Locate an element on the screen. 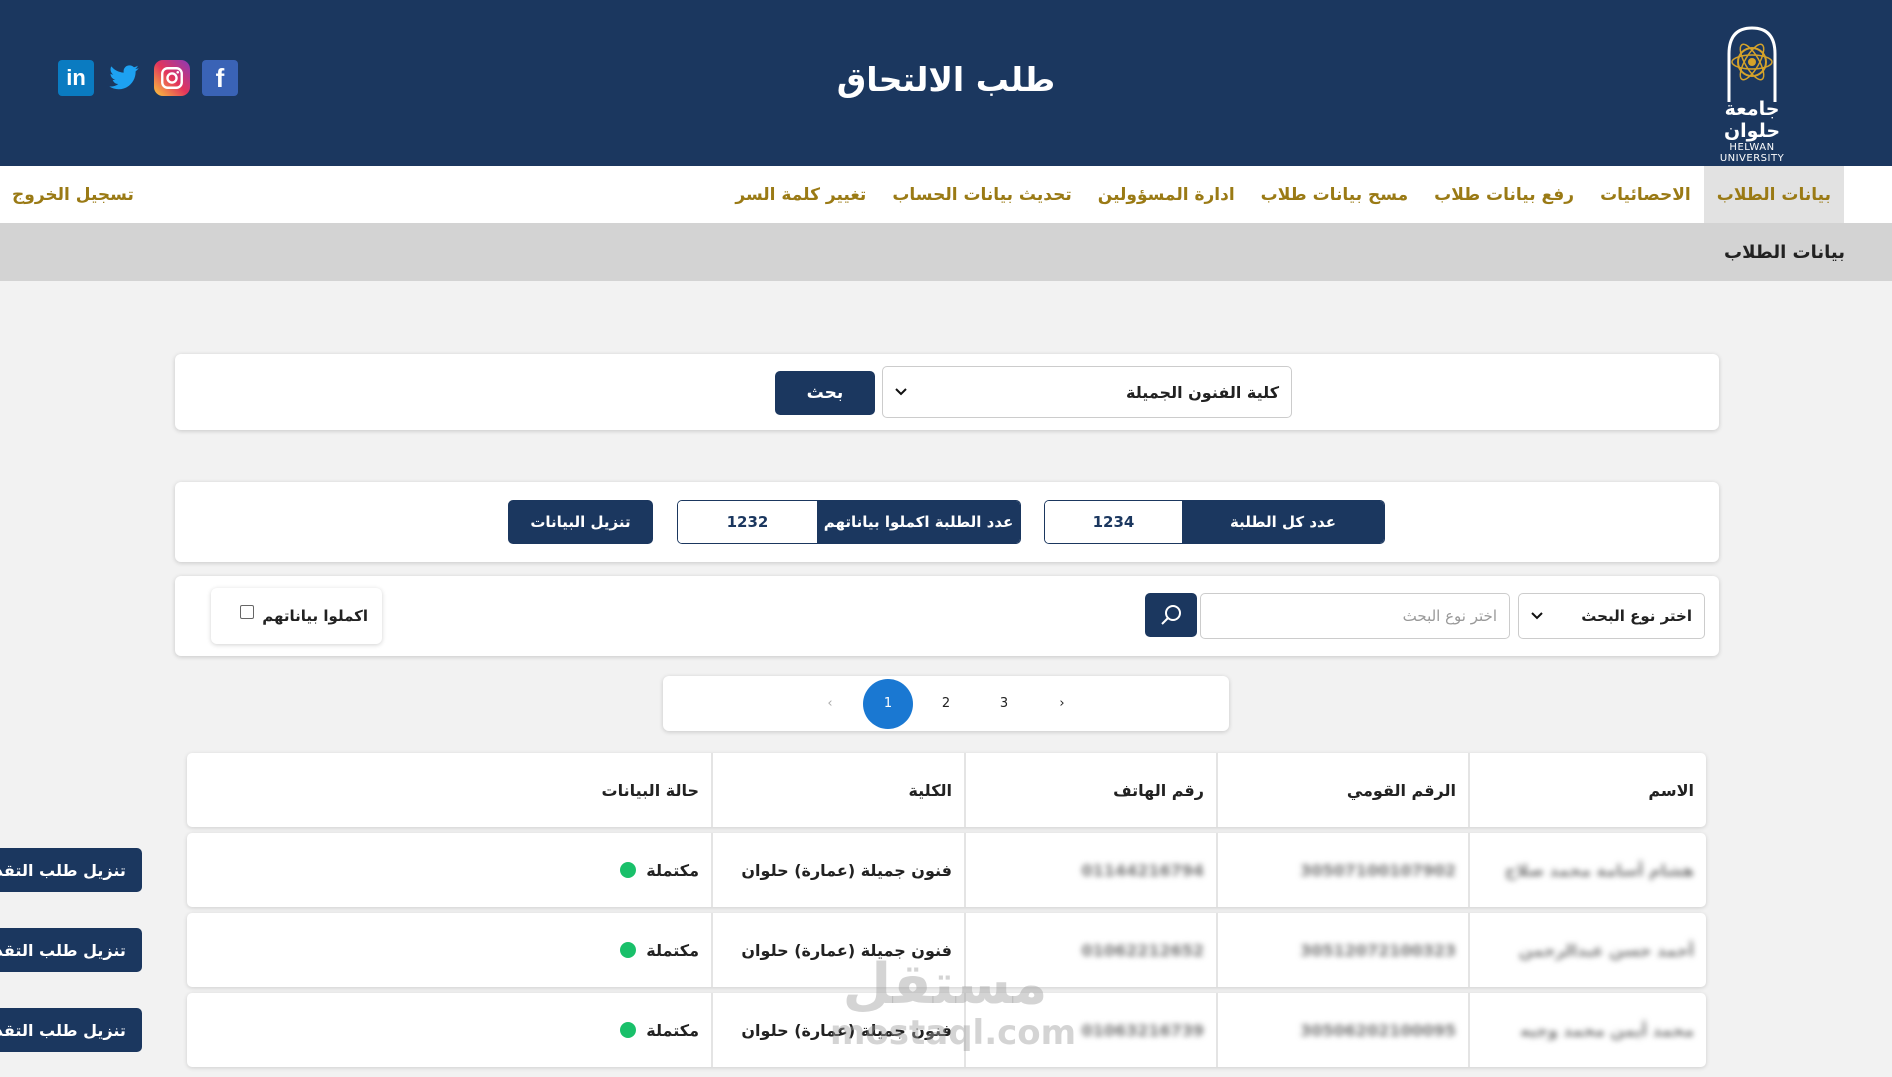 Image resolution: width=1892 pixels, height=1077 pixels. nav-item-update-account: تحديث بيانات الحساب is located at coordinates (981, 194).